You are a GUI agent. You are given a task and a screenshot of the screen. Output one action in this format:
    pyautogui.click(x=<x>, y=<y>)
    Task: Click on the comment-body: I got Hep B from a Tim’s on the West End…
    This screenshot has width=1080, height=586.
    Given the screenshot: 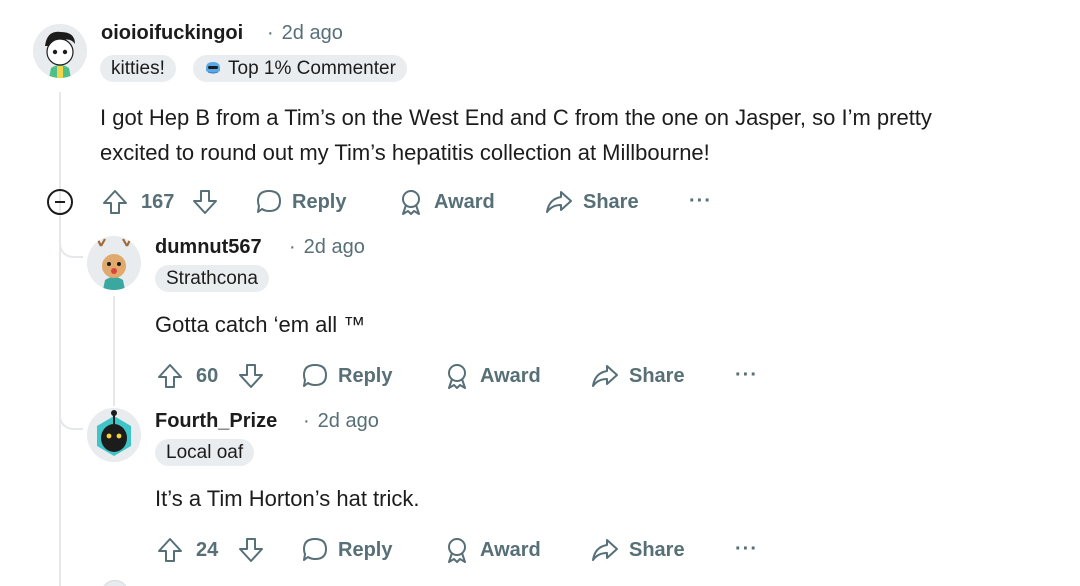 What is the action you would take?
    pyautogui.click(x=580, y=135)
    